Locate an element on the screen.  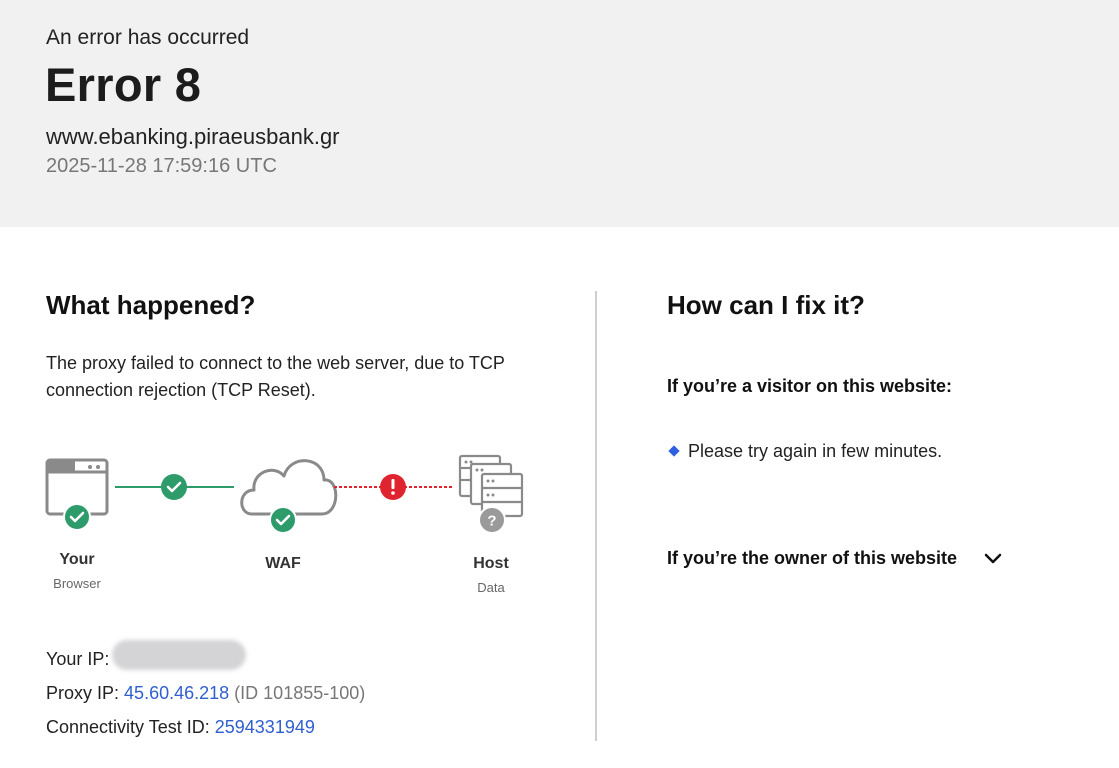
proxy-id: (ID 101855-100) is located at coordinates (300, 693).